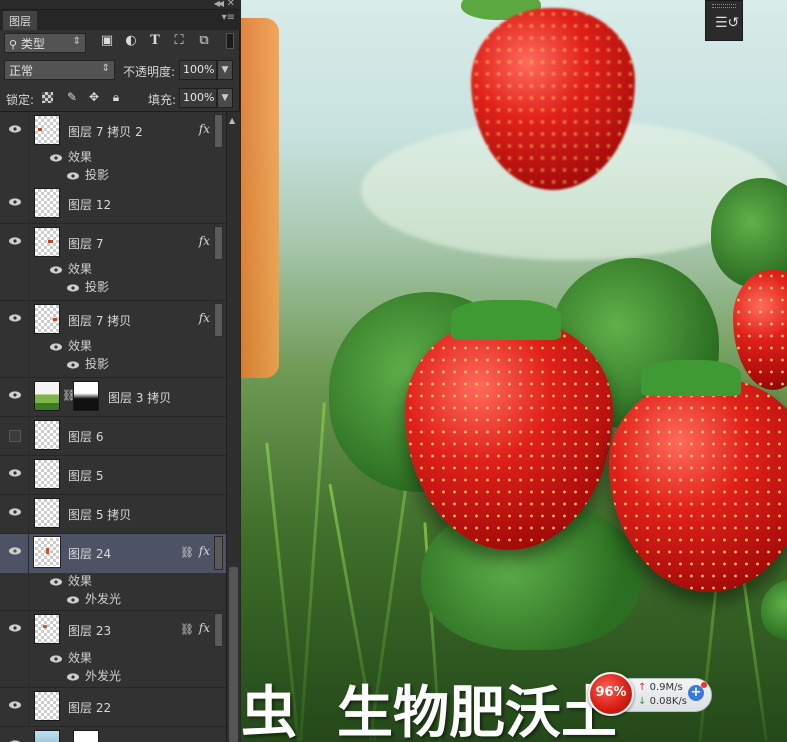  What do you see at coordinates (219, 4) in the screenshot?
I see `collapse-panel-icon: ◀◀` at bounding box center [219, 4].